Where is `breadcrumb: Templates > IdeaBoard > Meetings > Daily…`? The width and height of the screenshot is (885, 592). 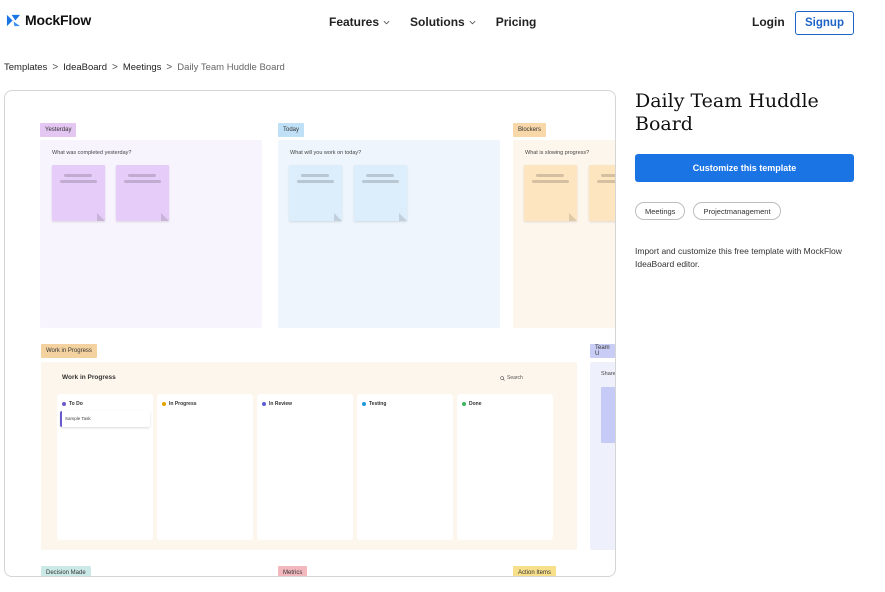
breadcrumb: Templates > IdeaBoard > Meetings > Daily… is located at coordinates (144, 67).